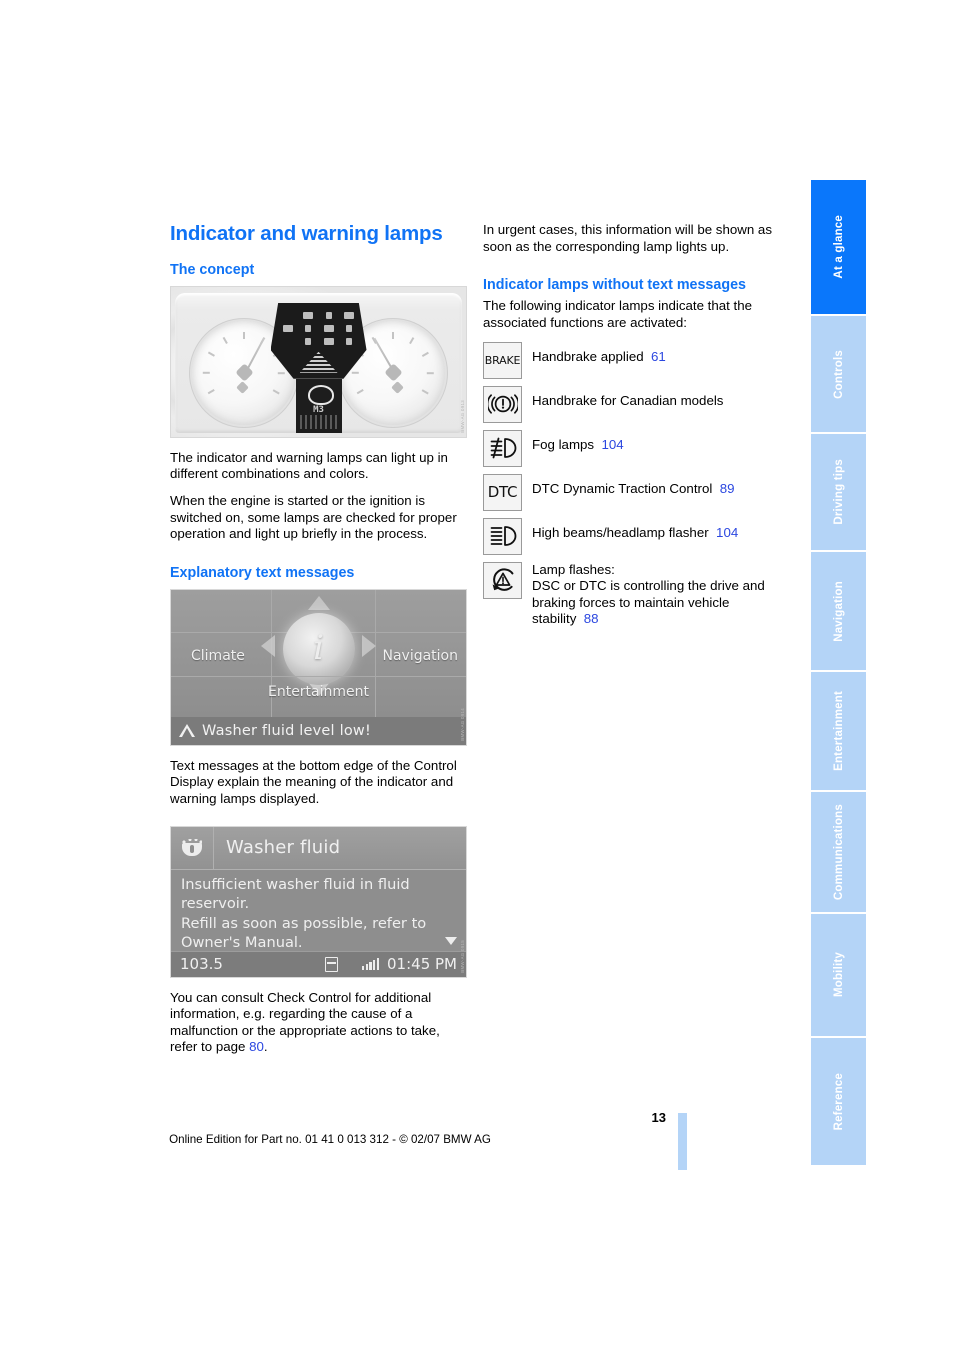 The height and width of the screenshot is (1351, 954). What do you see at coordinates (318, 409) in the screenshot?
I see `gear-indicator: M3` at bounding box center [318, 409].